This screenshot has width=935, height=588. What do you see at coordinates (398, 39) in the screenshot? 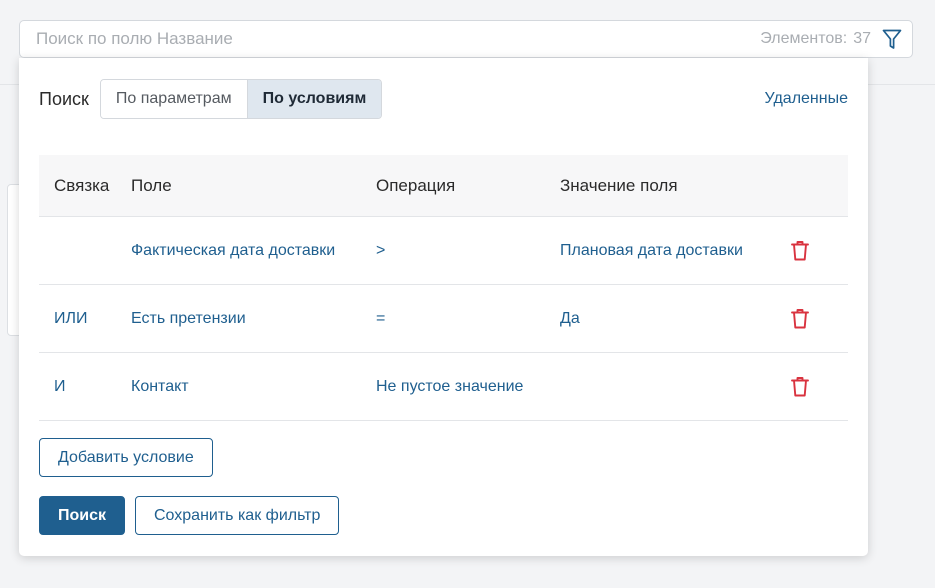
I see `search-input` at bounding box center [398, 39].